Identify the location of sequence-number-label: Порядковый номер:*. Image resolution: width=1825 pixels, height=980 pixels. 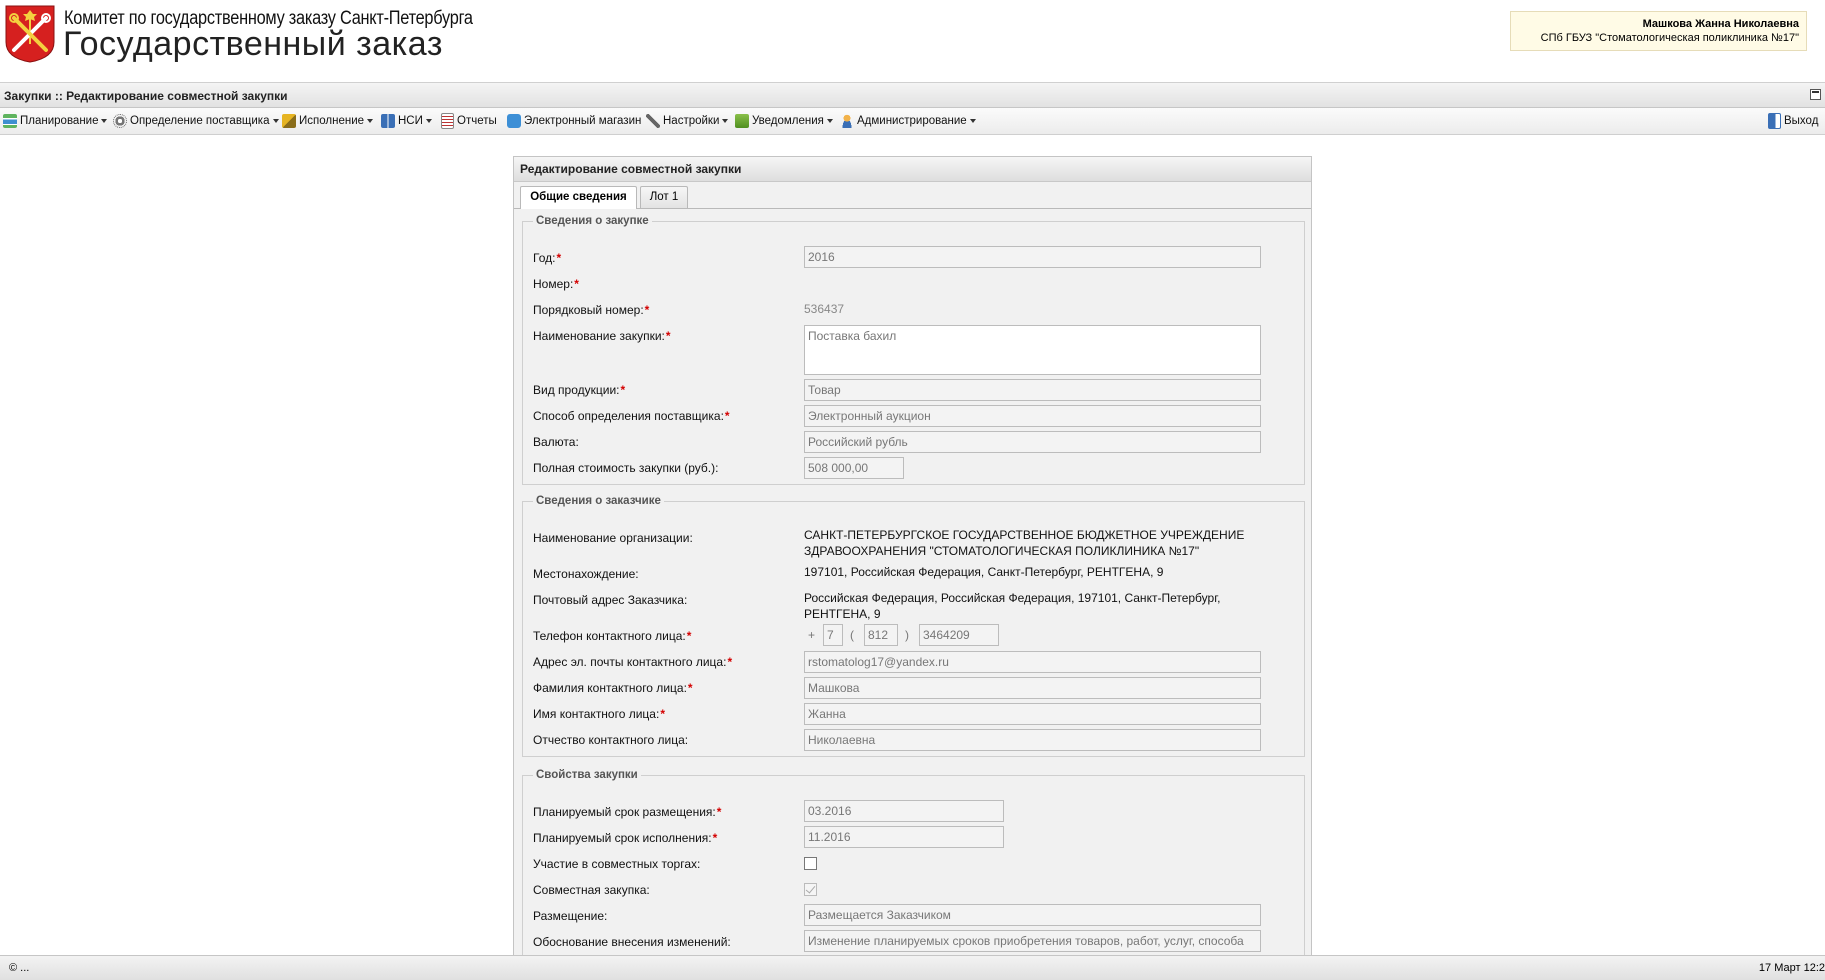
(591, 310).